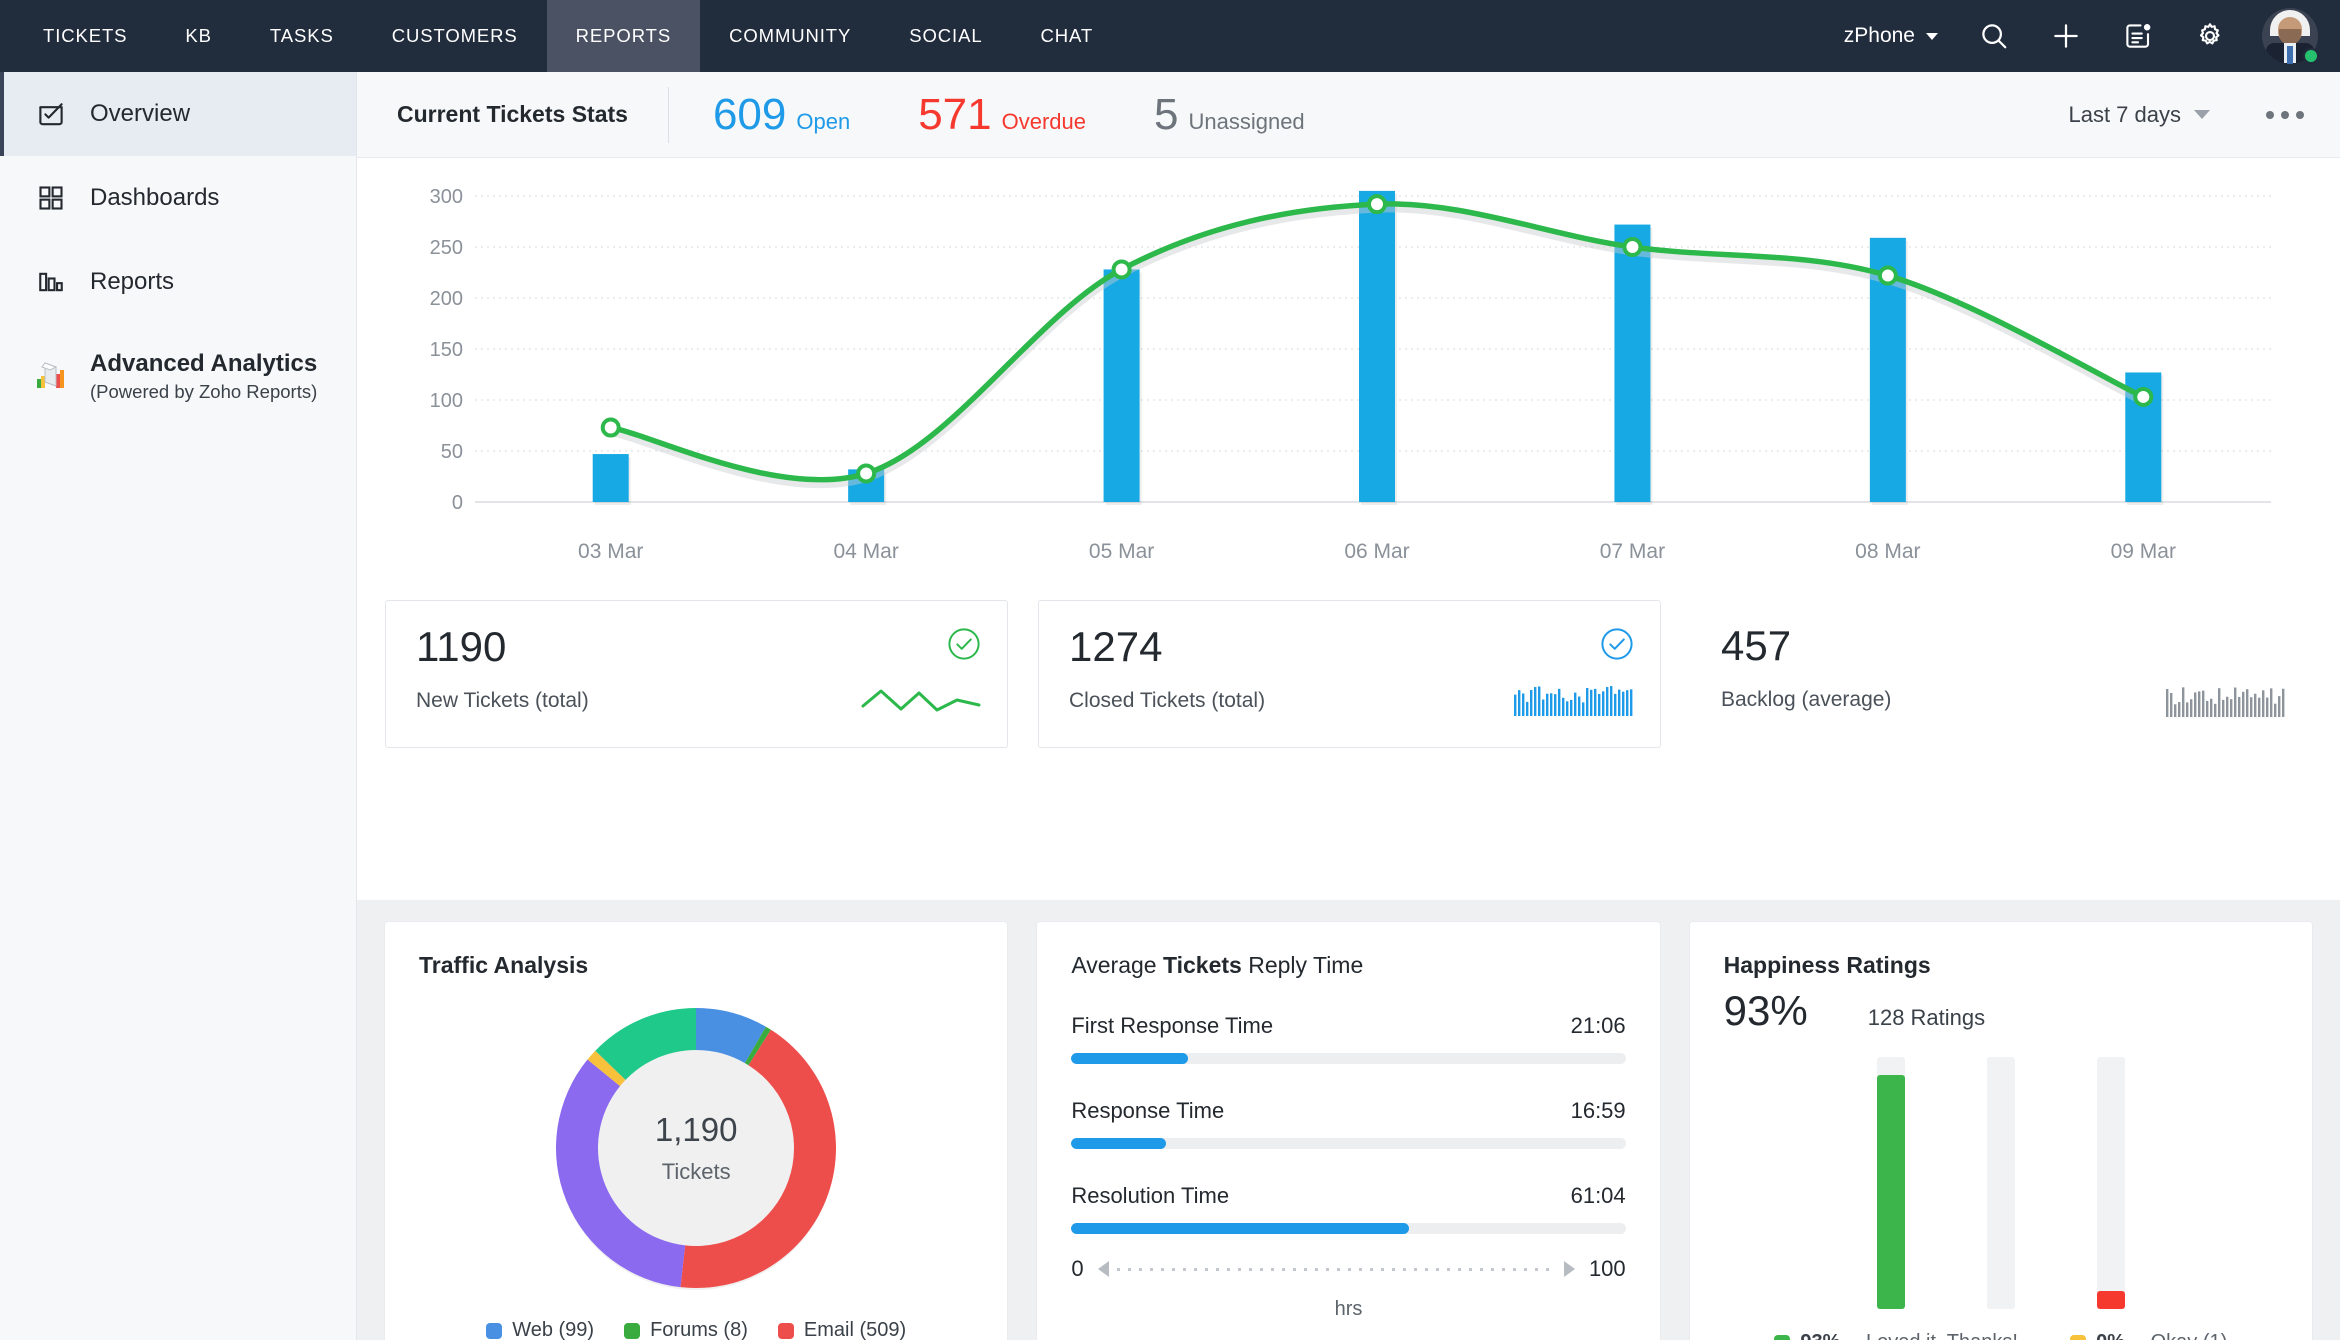  I want to click on donut-total-label: Tickets, so click(696, 1171).